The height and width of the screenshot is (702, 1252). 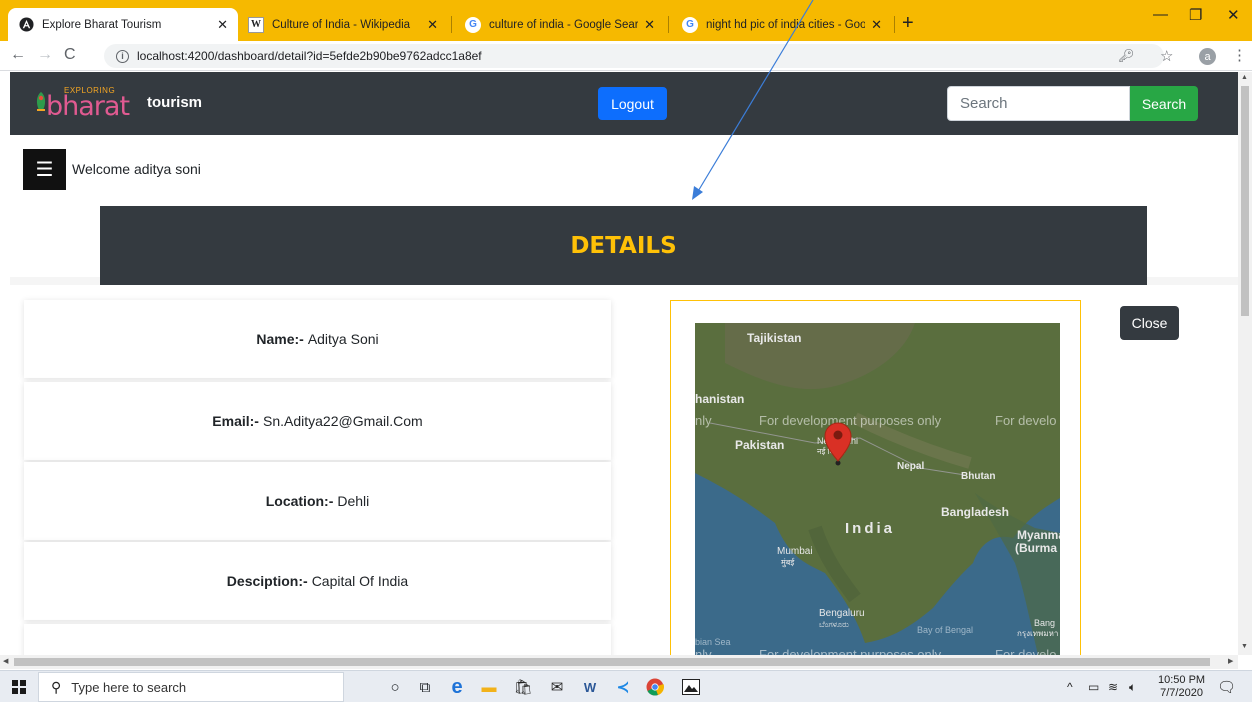 What do you see at coordinates (343, 339) in the screenshot?
I see `detail-value: Aditya Soni` at bounding box center [343, 339].